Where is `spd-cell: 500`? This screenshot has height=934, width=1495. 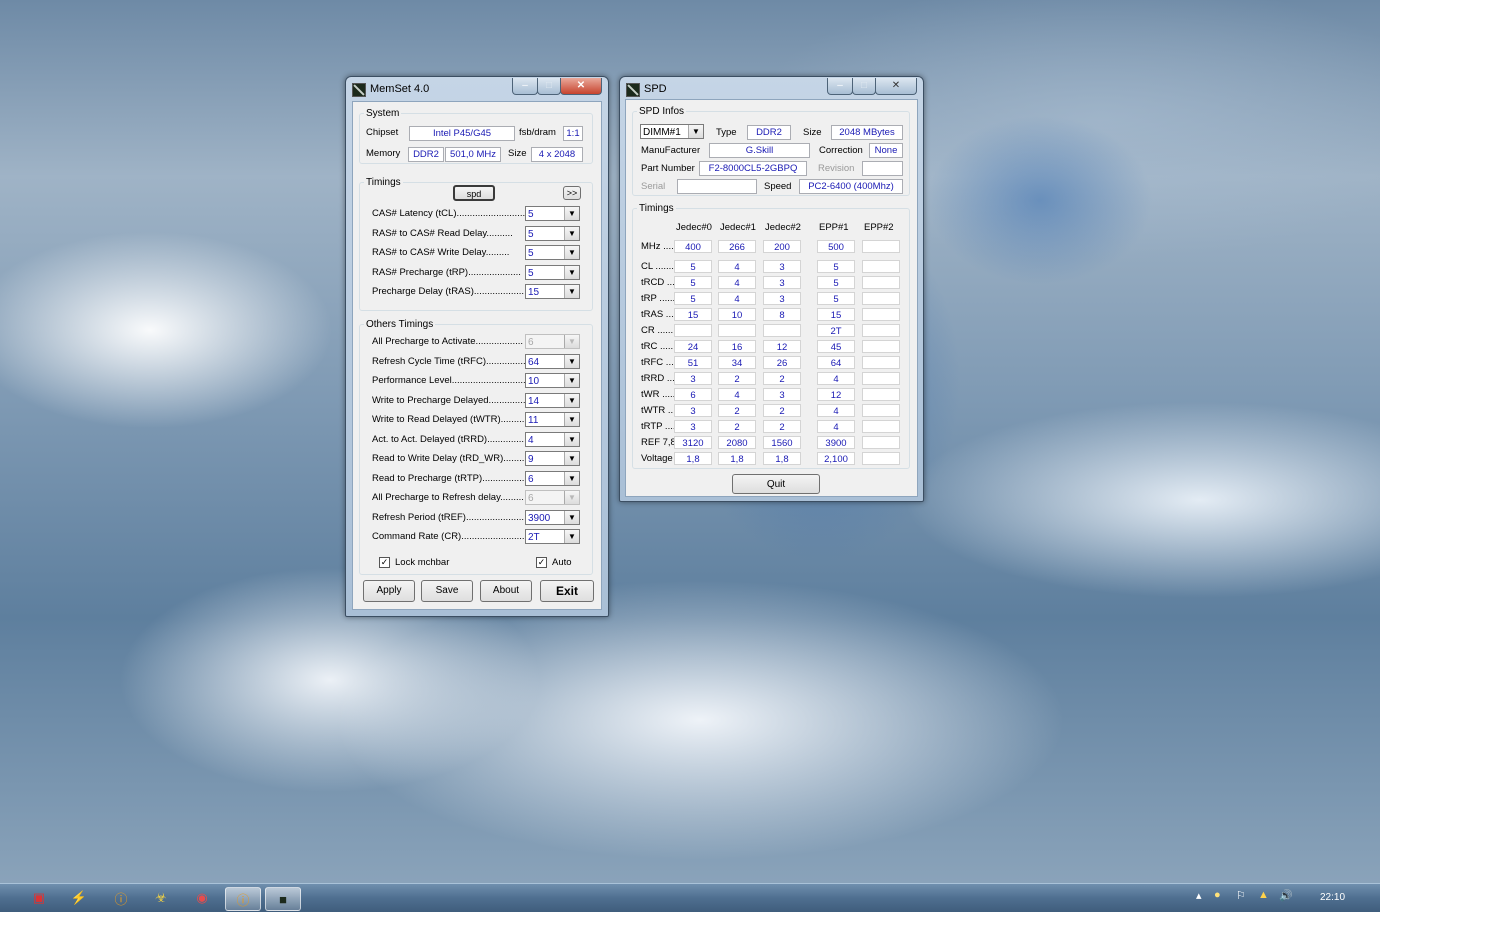 spd-cell: 500 is located at coordinates (836, 246).